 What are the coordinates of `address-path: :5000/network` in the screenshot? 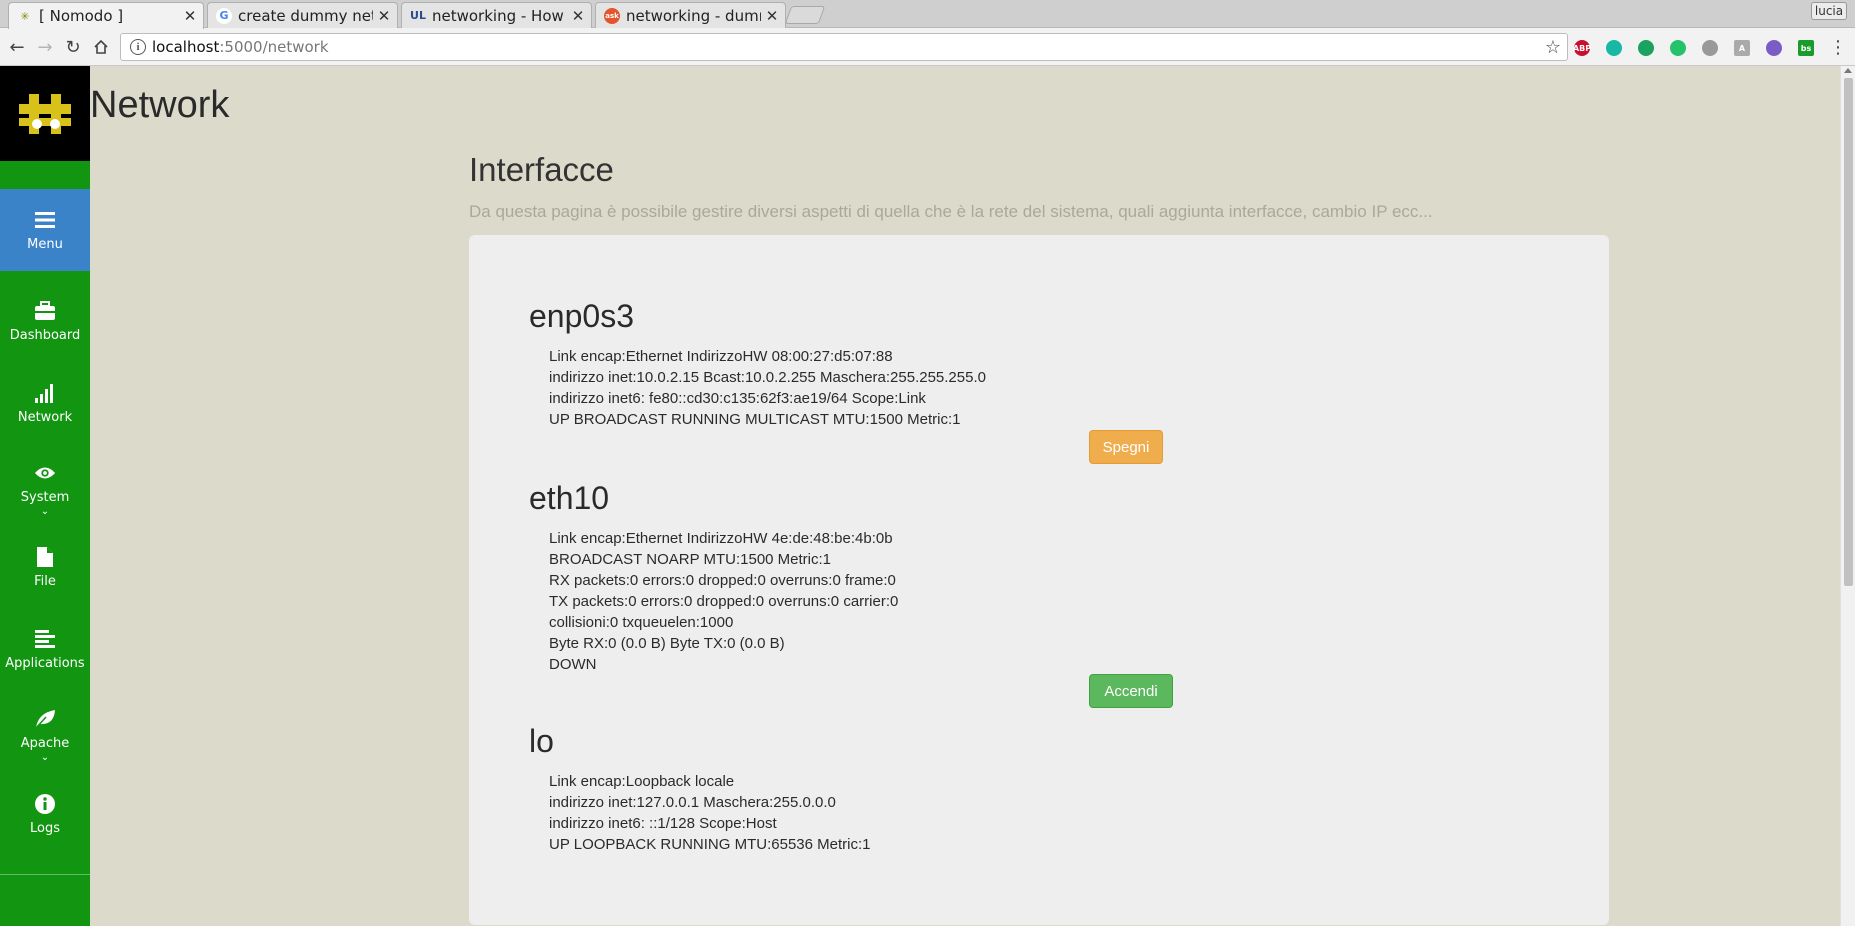 It's located at (274, 47).